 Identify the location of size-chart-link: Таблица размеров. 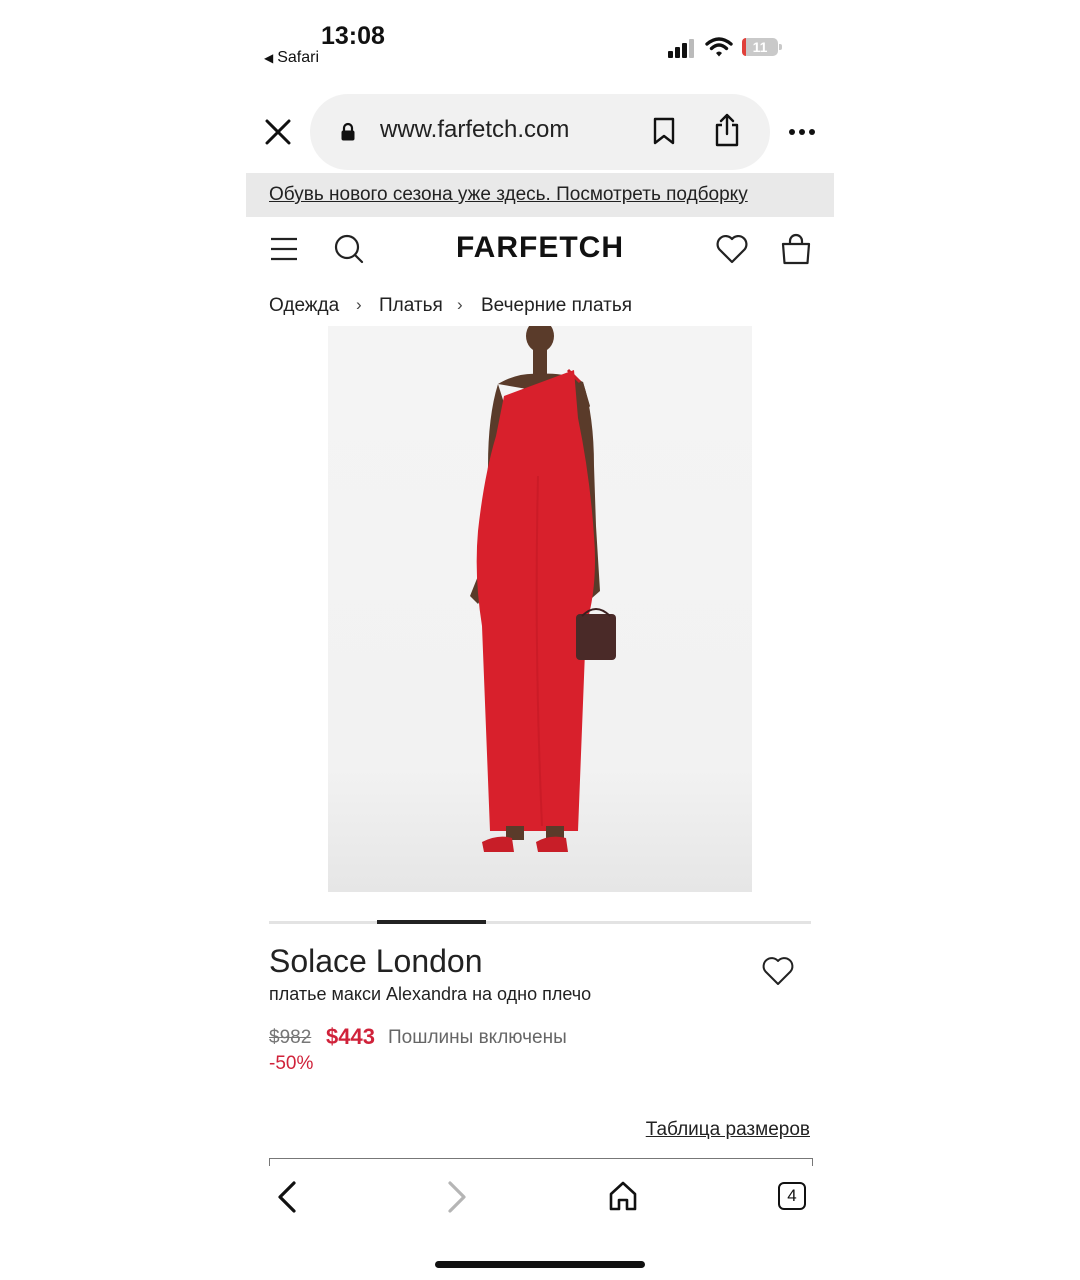
(728, 1130).